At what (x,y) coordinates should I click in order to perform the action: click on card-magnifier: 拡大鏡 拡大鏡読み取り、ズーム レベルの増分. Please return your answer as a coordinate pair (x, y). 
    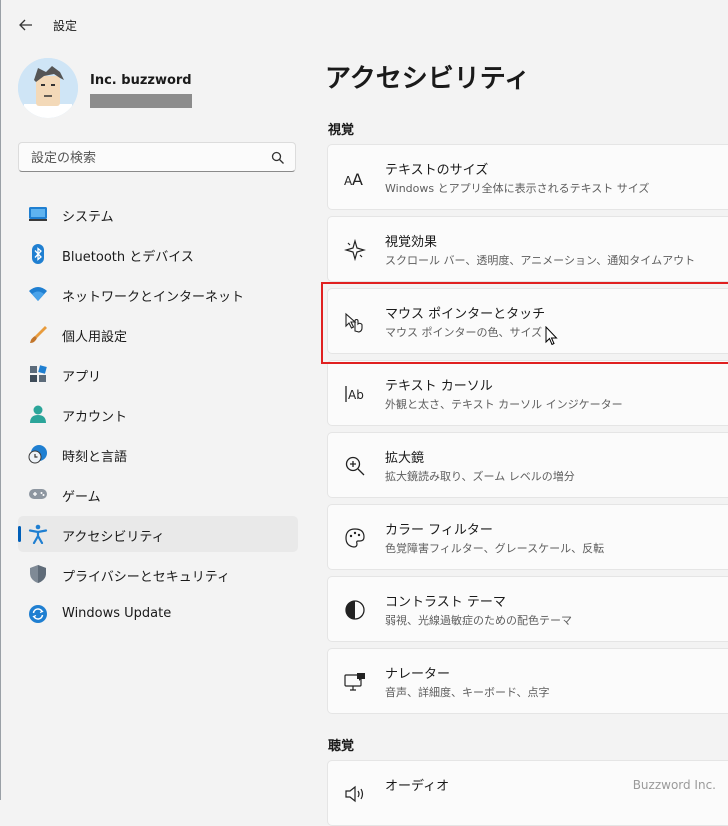
    Looking at the image, I should click on (527, 465).